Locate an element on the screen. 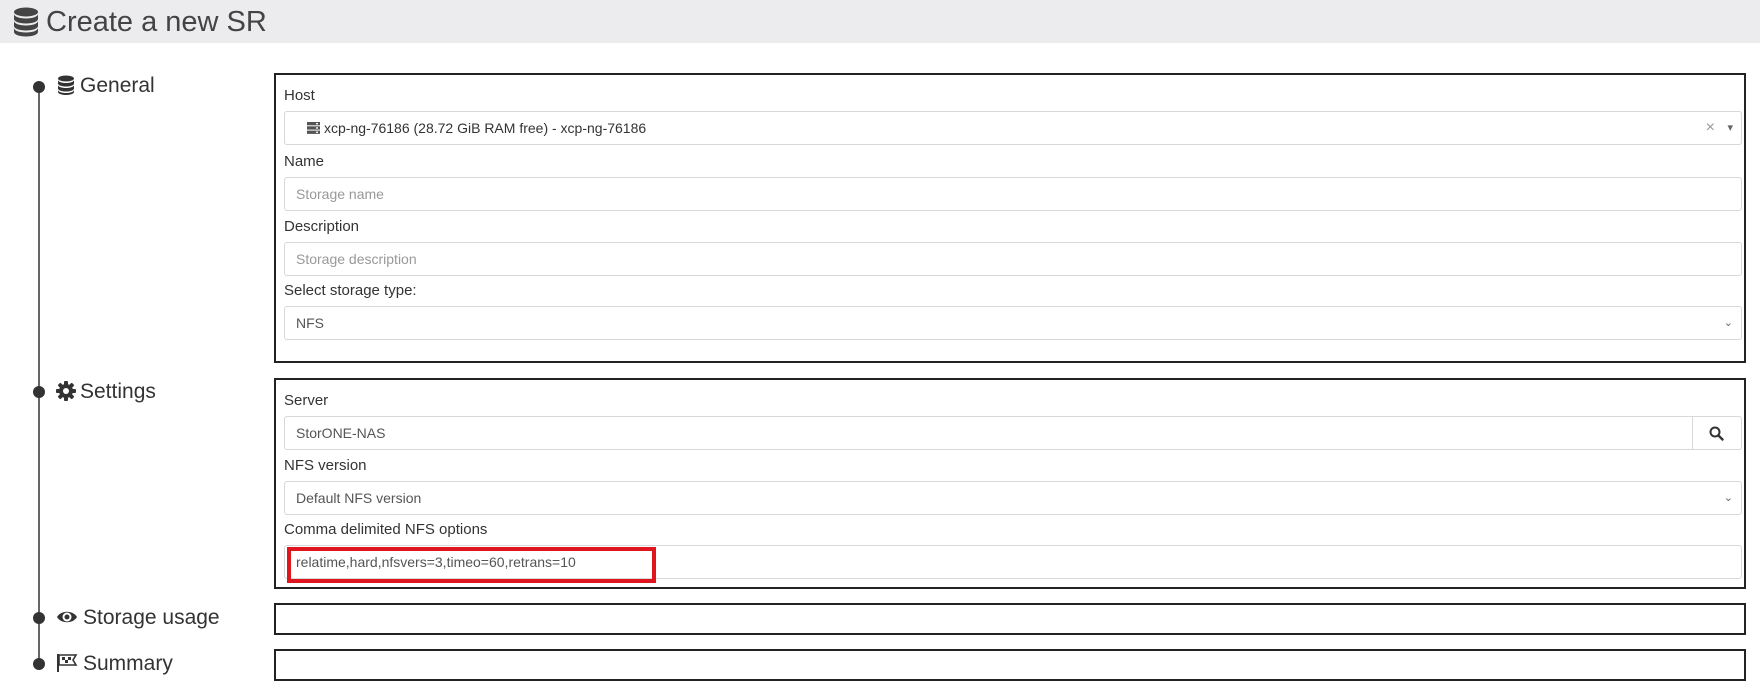  step-label-storage-usage: Storage usage is located at coordinates (151, 617).